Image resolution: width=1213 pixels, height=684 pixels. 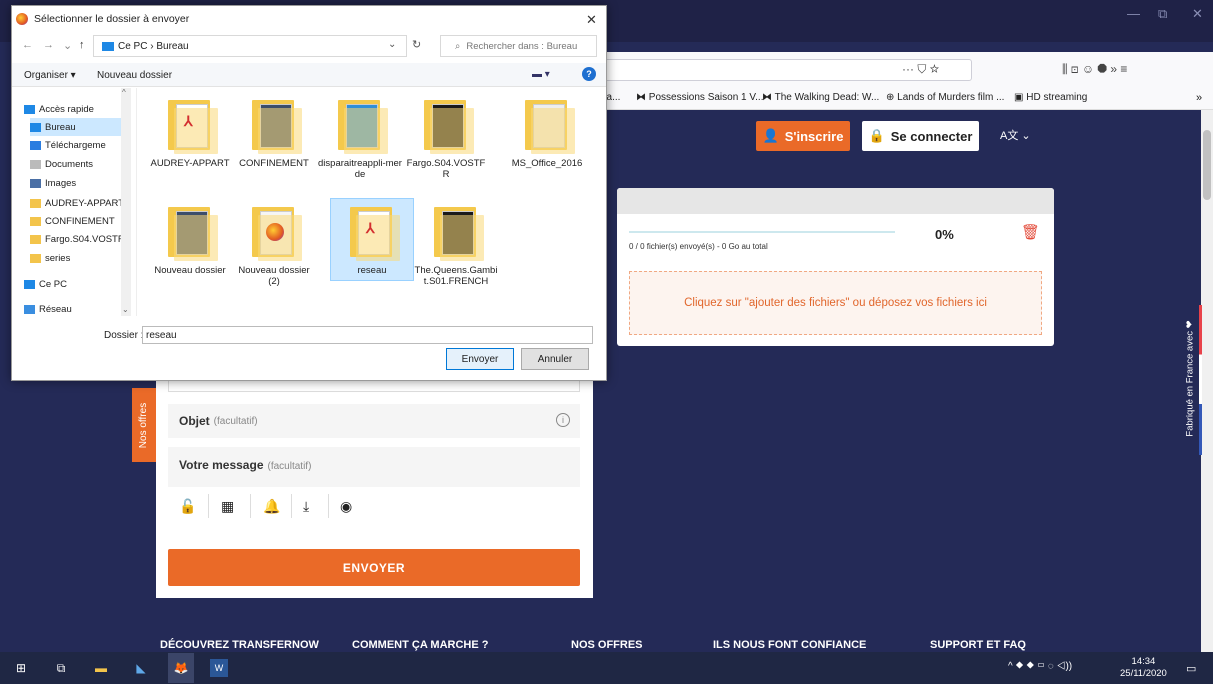 What do you see at coordinates (274, 245) in the screenshot?
I see `file-item: Nouveau dossier (2)` at bounding box center [274, 245].